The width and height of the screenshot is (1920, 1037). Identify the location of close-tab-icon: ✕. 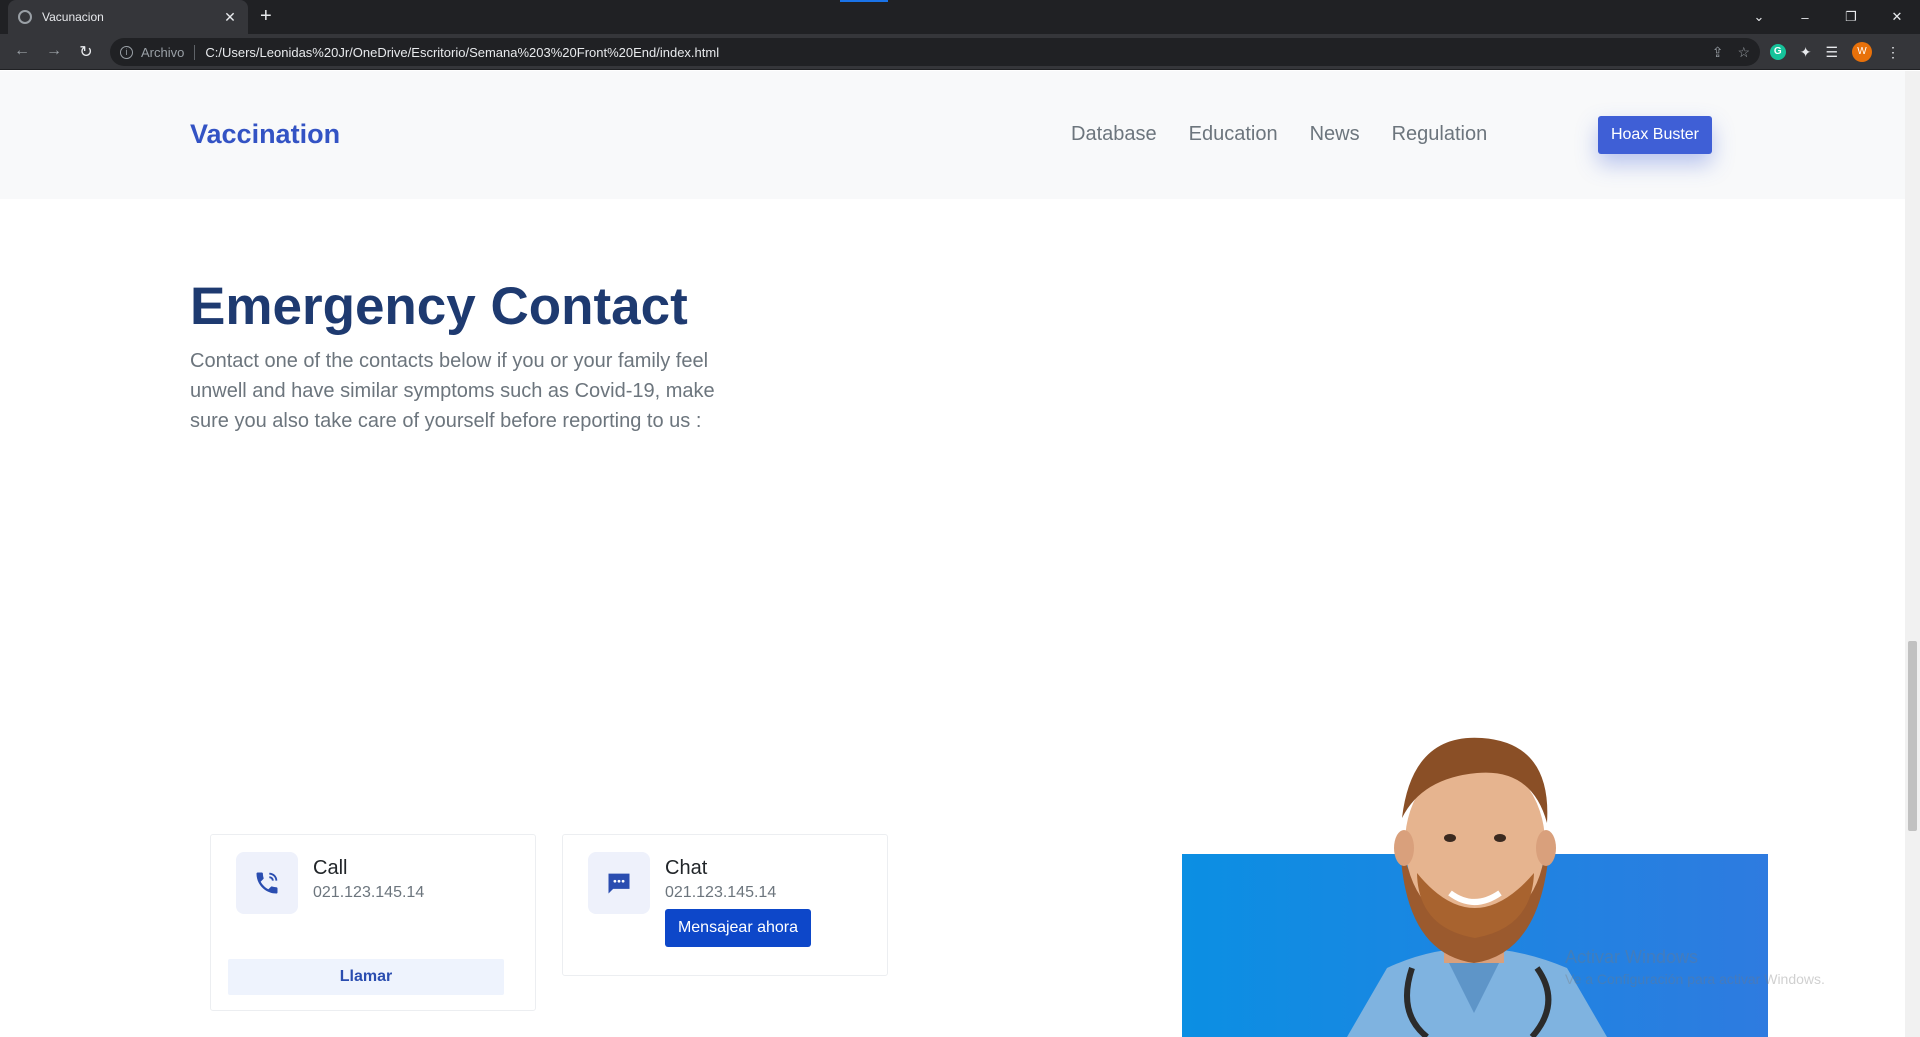
(230, 17).